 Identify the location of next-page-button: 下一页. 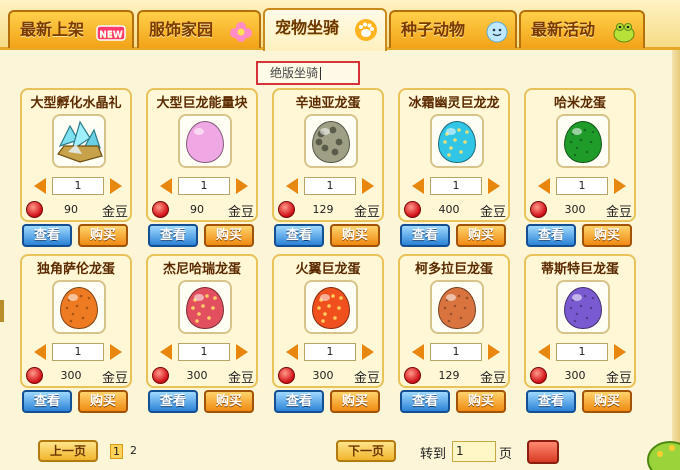
(366, 451).